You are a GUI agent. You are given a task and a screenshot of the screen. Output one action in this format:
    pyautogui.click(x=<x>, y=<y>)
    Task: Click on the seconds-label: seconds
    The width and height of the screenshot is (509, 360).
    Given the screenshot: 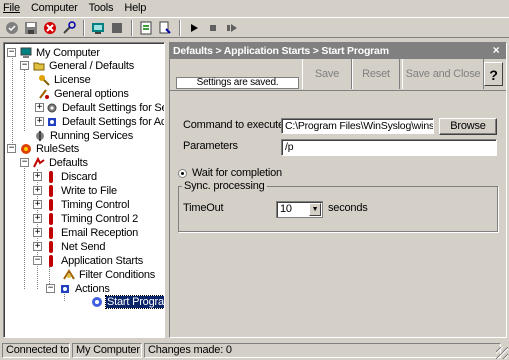 What is the action you would take?
    pyautogui.click(x=348, y=208)
    